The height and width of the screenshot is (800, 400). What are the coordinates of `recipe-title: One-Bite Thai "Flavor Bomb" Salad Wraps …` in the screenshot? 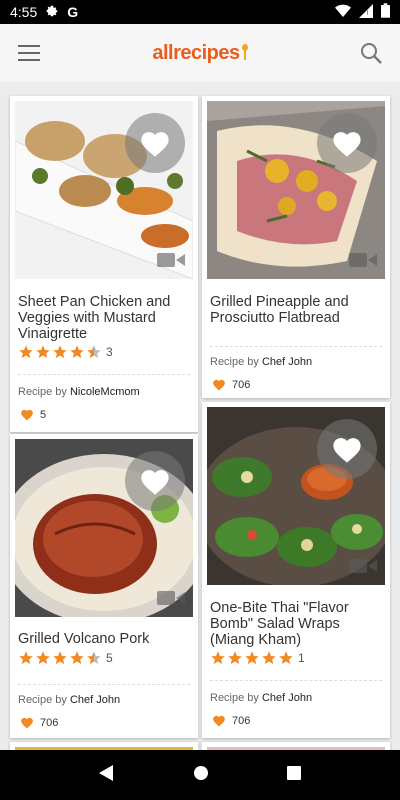 It's located at (296, 624).